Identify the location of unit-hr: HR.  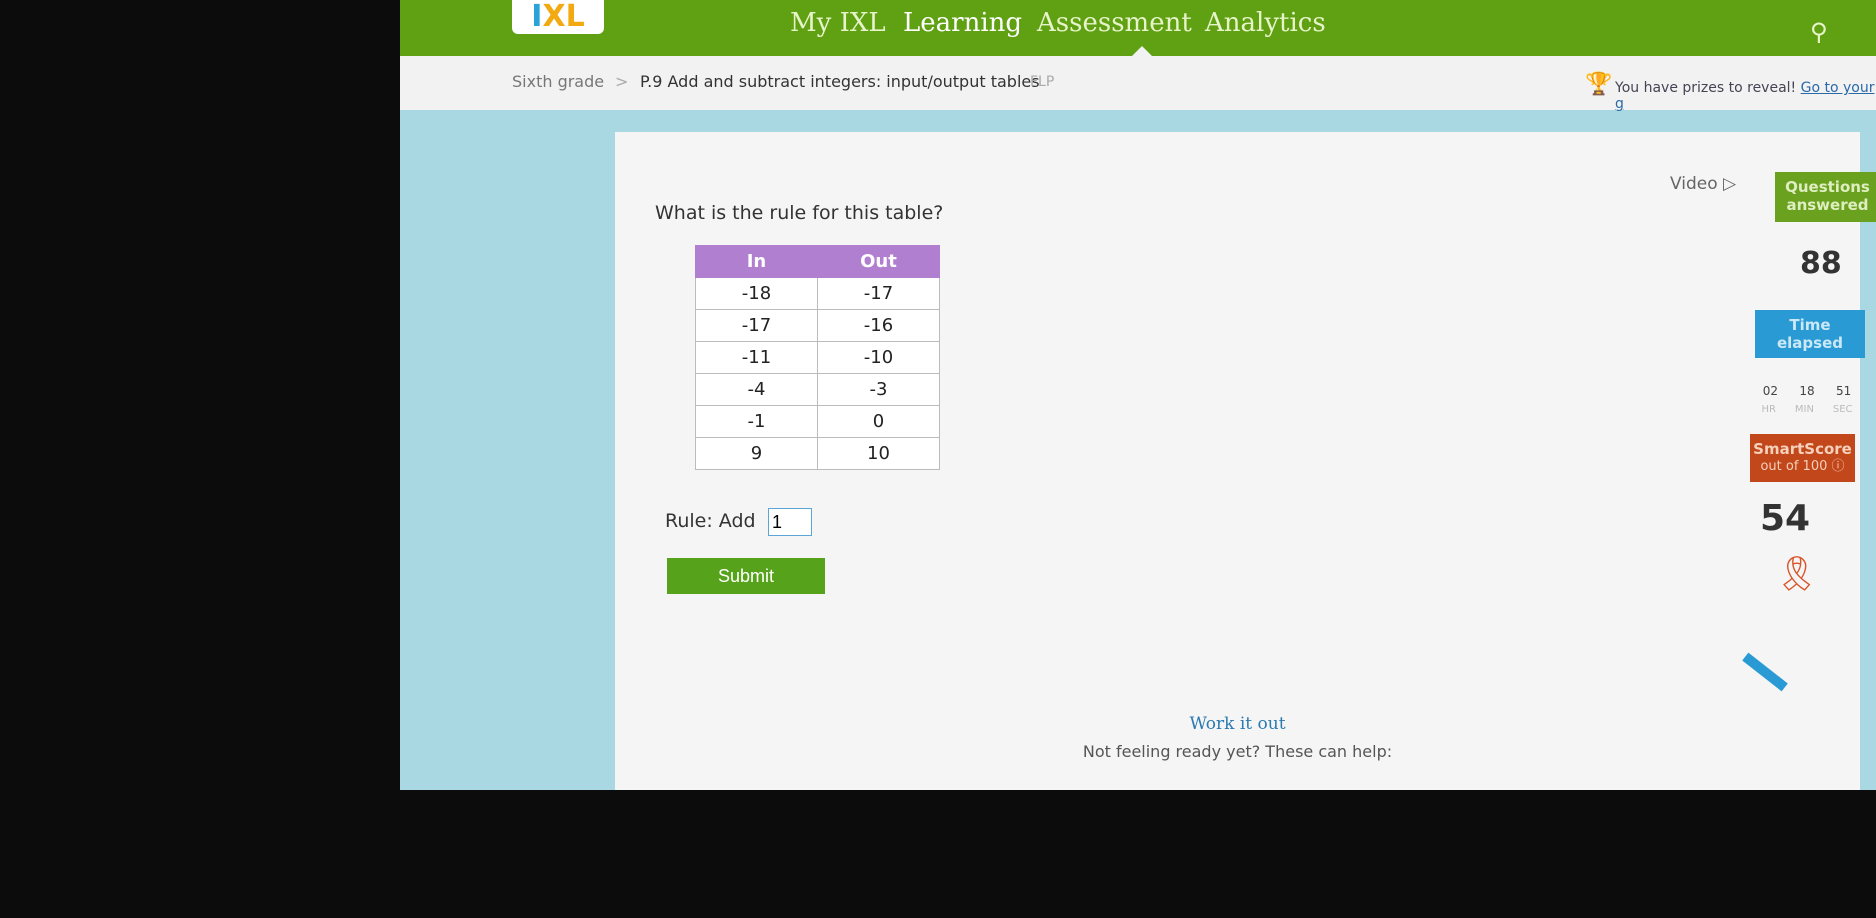
(1768, 409).